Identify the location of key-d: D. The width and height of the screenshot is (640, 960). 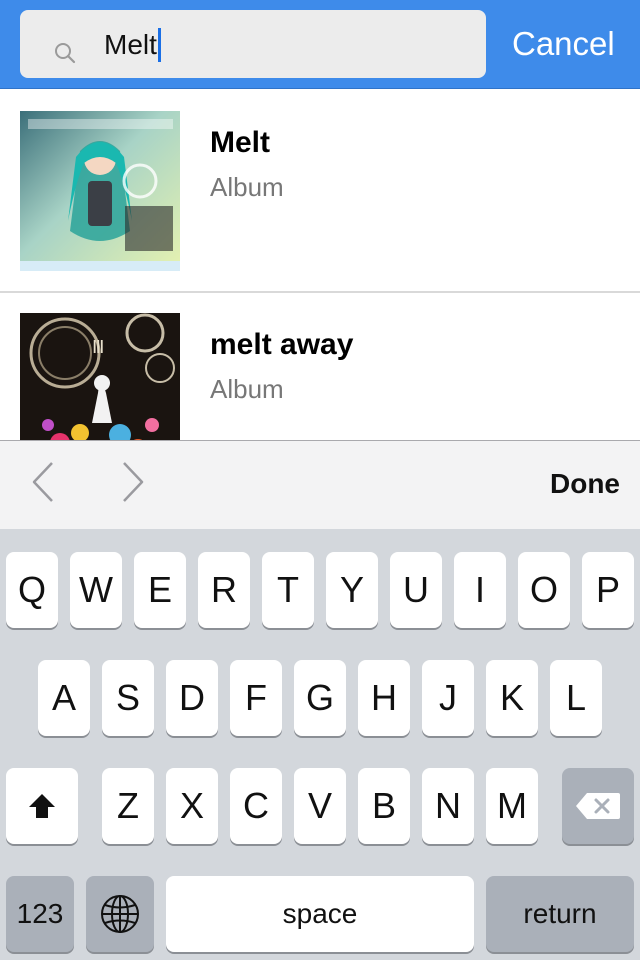
(192, 698).